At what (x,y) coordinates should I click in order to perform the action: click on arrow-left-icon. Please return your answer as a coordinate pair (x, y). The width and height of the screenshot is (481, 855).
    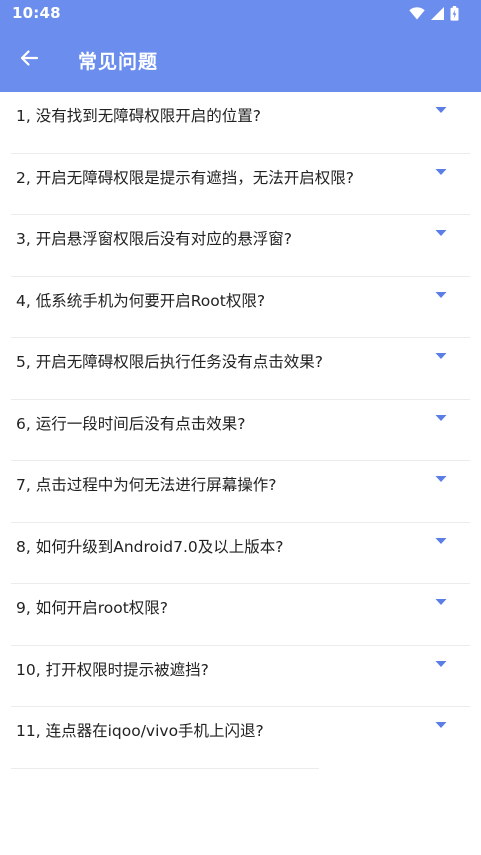
    Looking at the image, I should click on (29, 60).